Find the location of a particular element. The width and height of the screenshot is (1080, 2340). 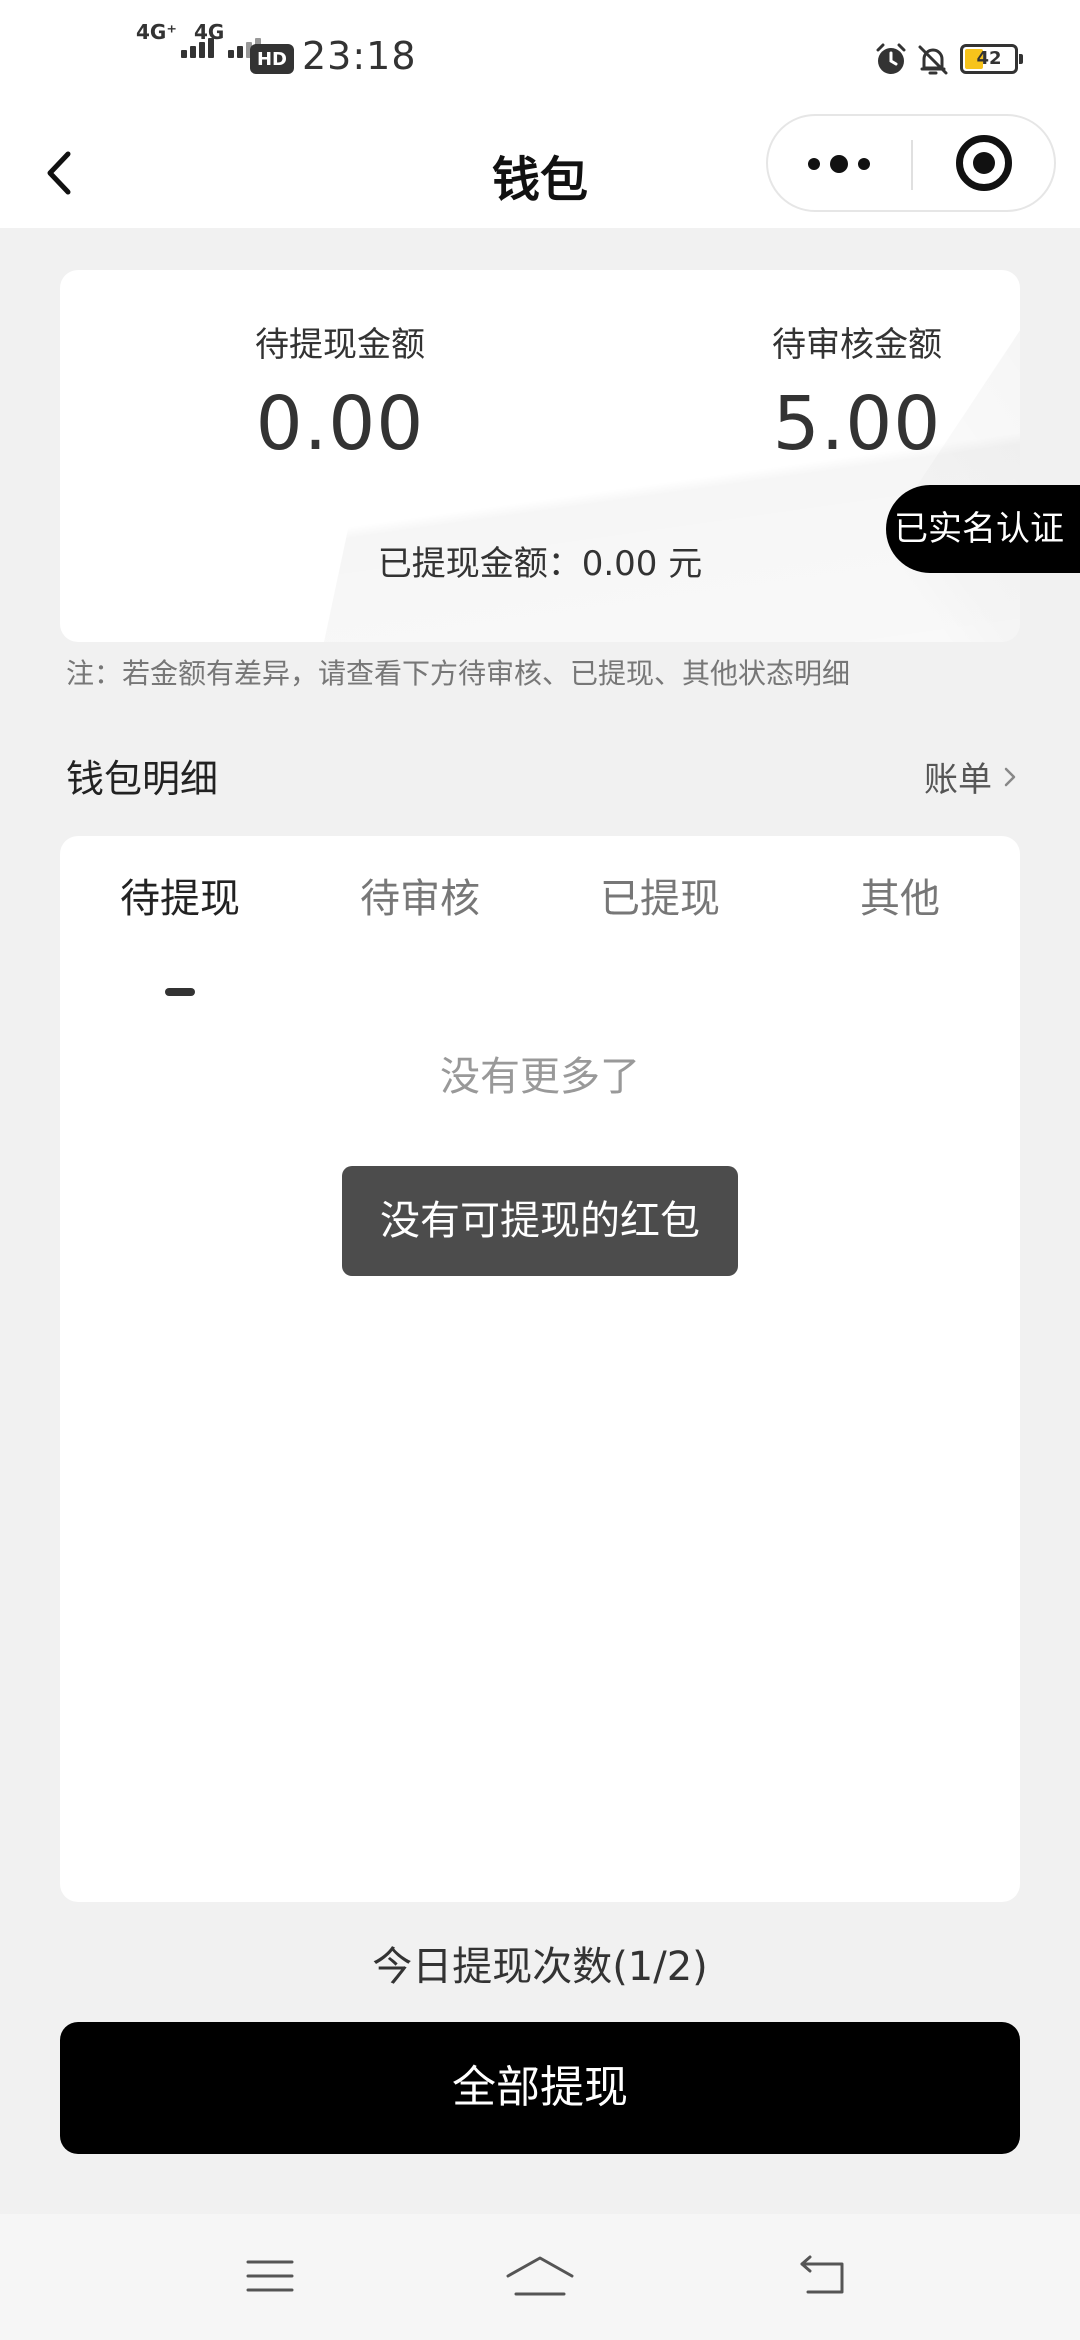

bill-link: 账单 is located at coordinates (971, 776).